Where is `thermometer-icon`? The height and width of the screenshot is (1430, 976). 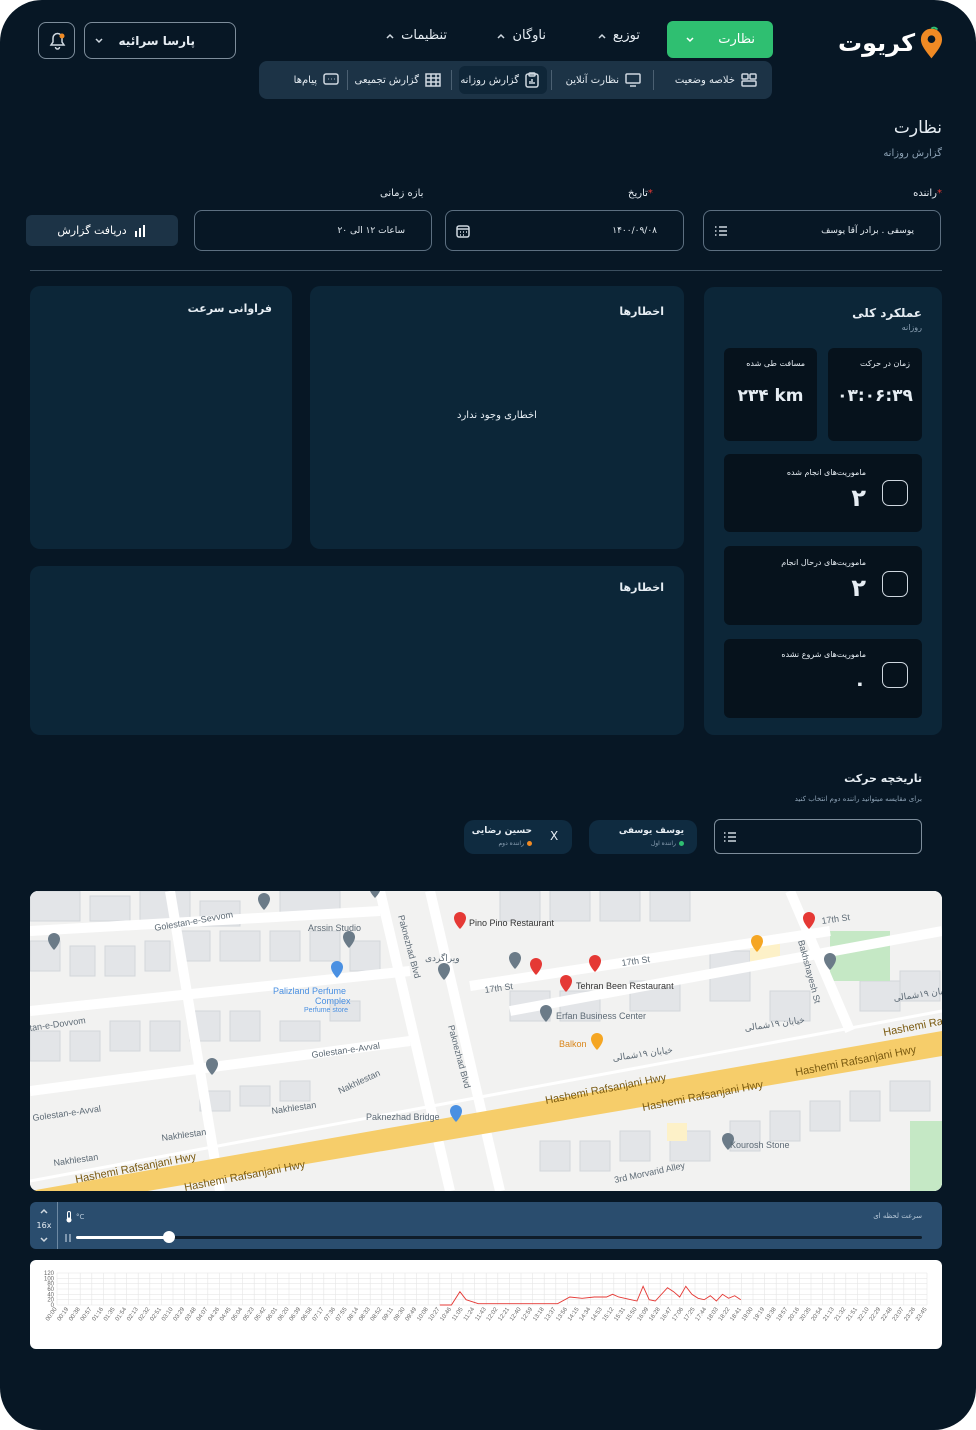
thermometer-icon is located at coordinates (69, 1217).